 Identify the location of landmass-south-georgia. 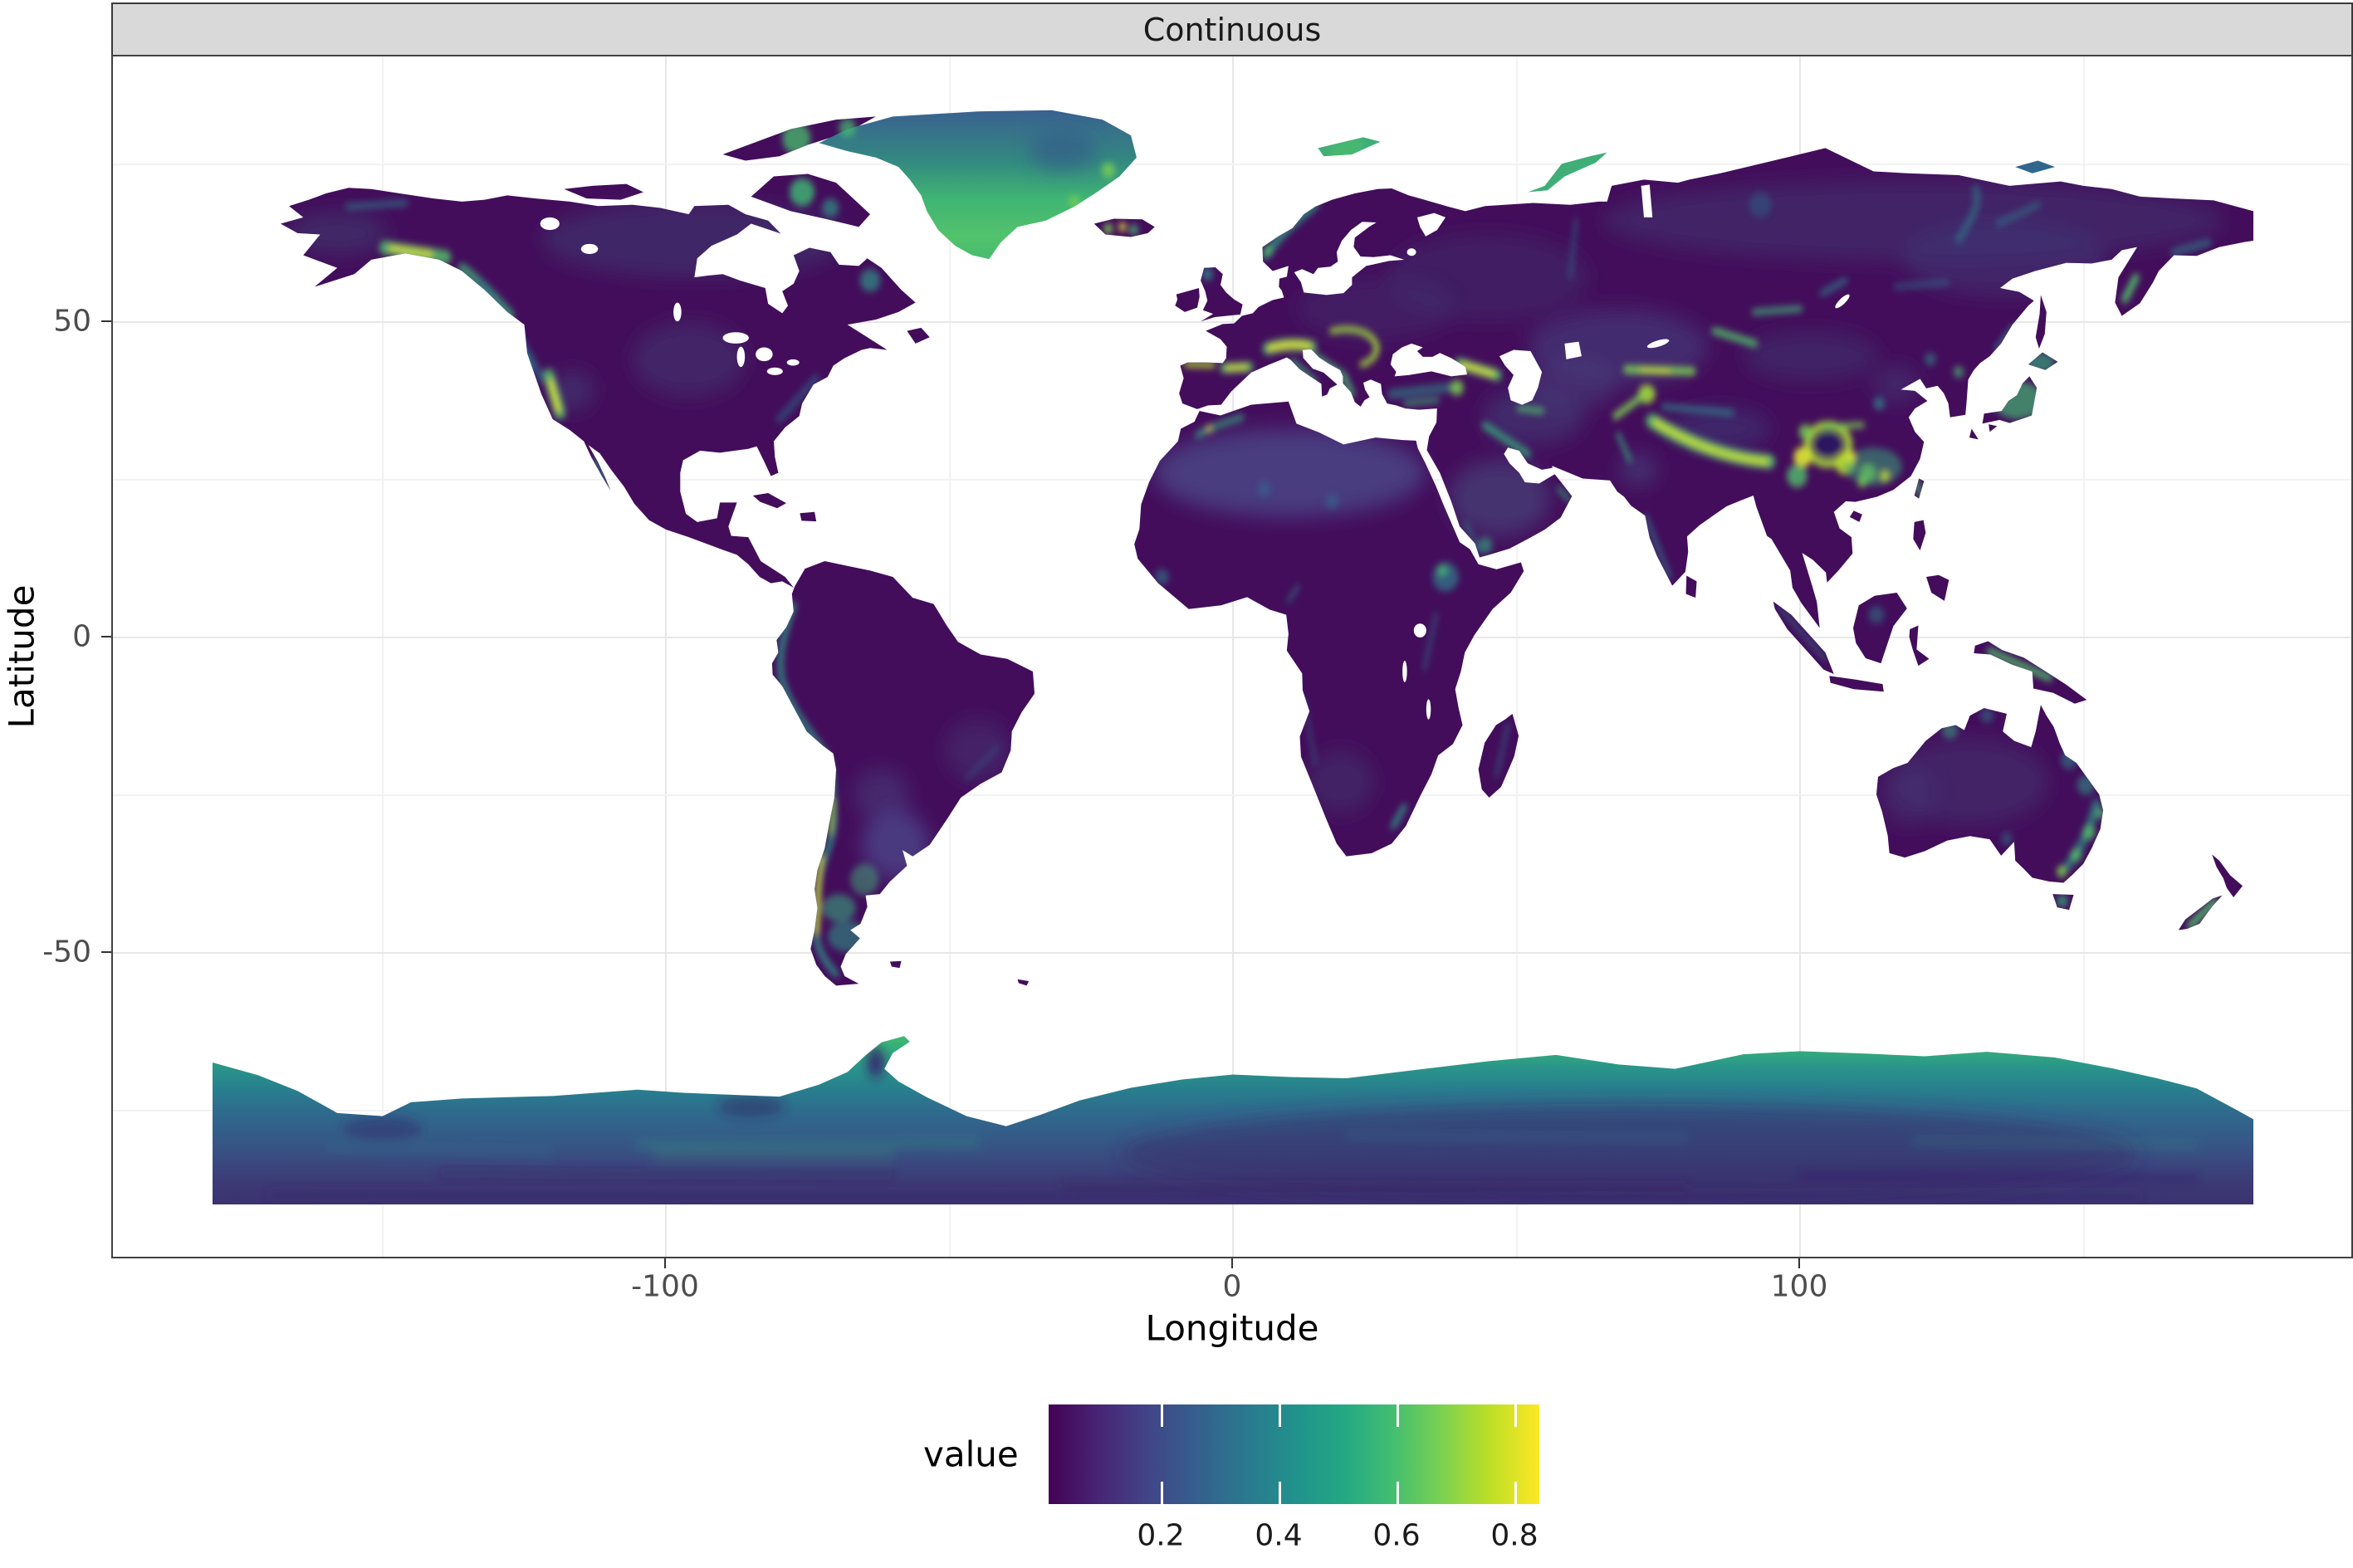
(1023, 983).